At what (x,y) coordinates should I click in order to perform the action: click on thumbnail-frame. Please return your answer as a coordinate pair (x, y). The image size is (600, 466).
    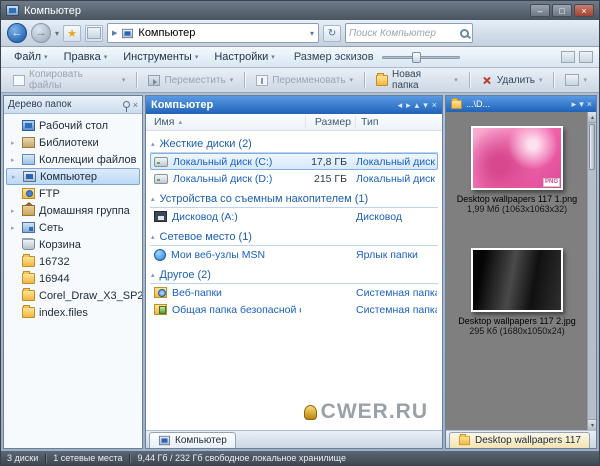
    Looking at the image, I should click on (517, 280).